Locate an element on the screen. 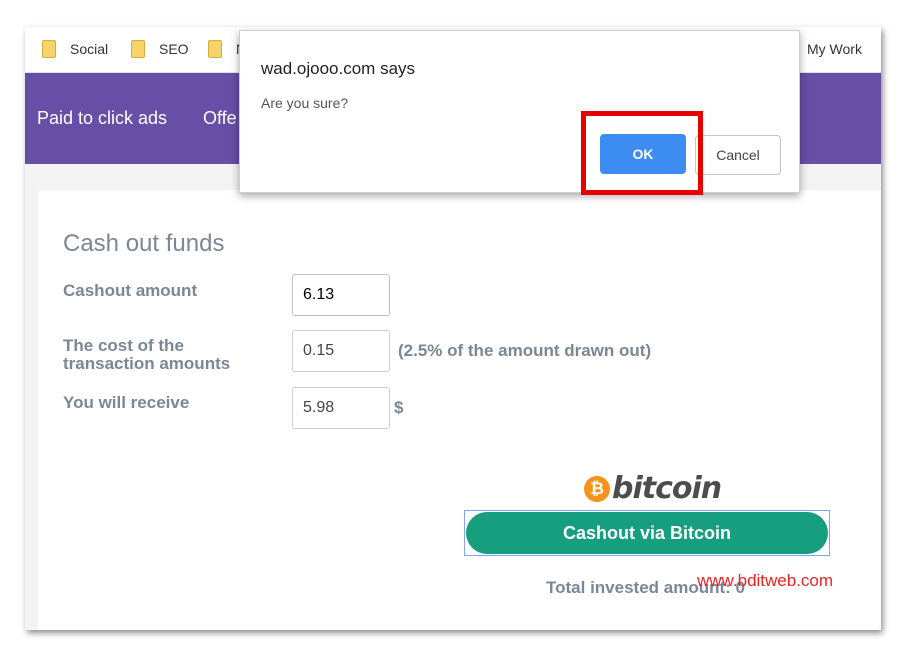 Image resolution: width=905 pixels, height=654 pixels. ok-highlight-box is located at coordinates (642, 153).